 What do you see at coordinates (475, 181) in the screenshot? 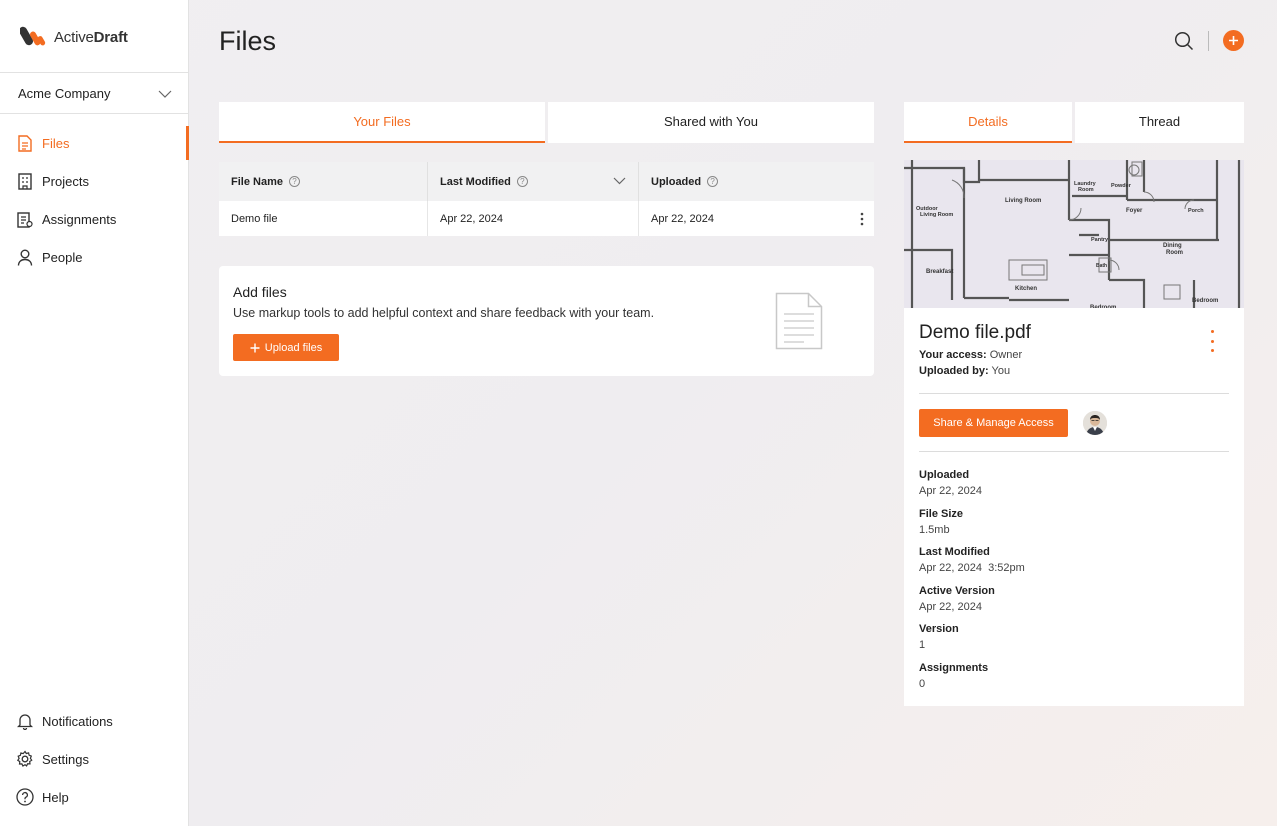
I see `column-header-label: Last Modified` at bounding box center [475, 181].